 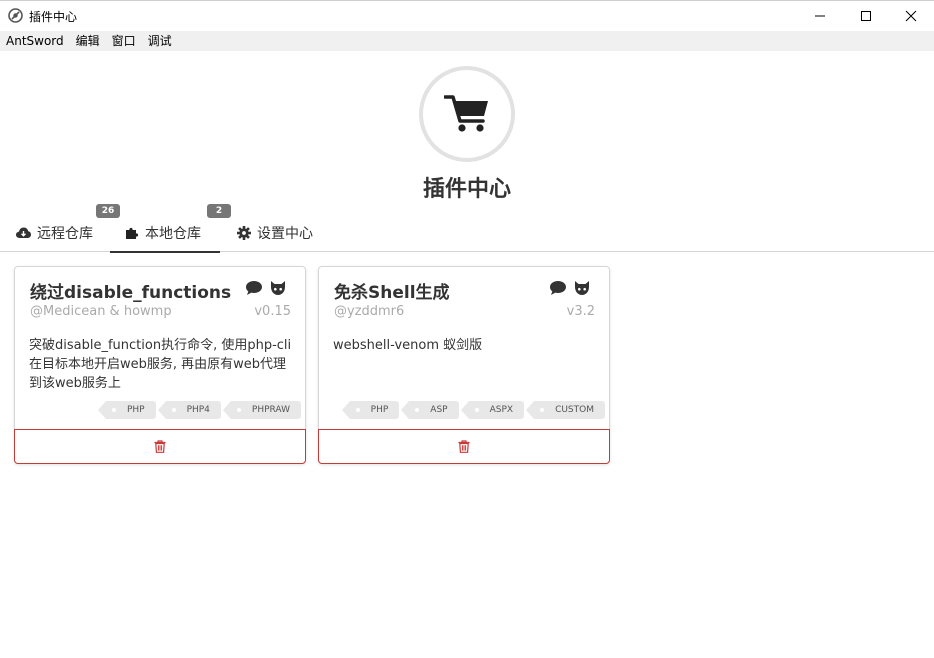 What do you see at coordinates (108, 211) in the screenshot?
I see `remote-count-badge: 26` at bounding box center [108, 211].